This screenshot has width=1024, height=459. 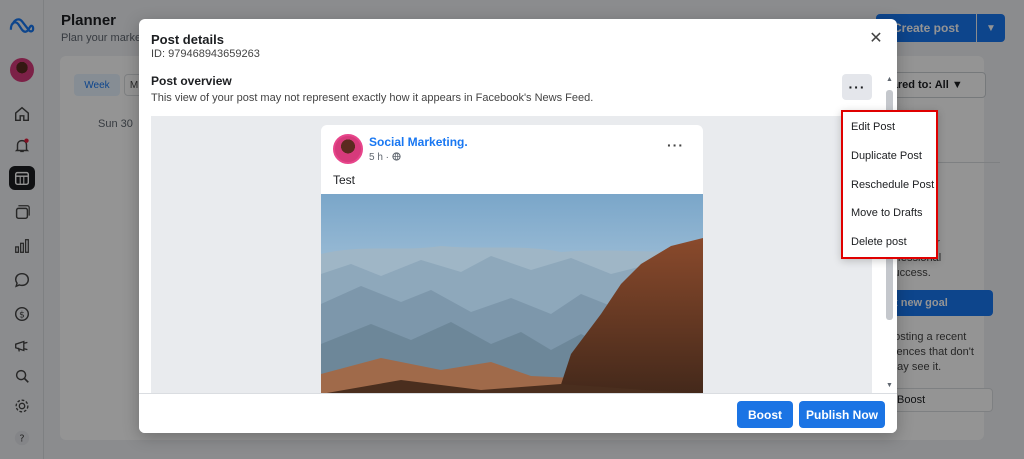 What do you see at coordinates (205, 54) in the screenshot?
I see `post-id: ID: 979468943659263` at bounding box center [205, 54].